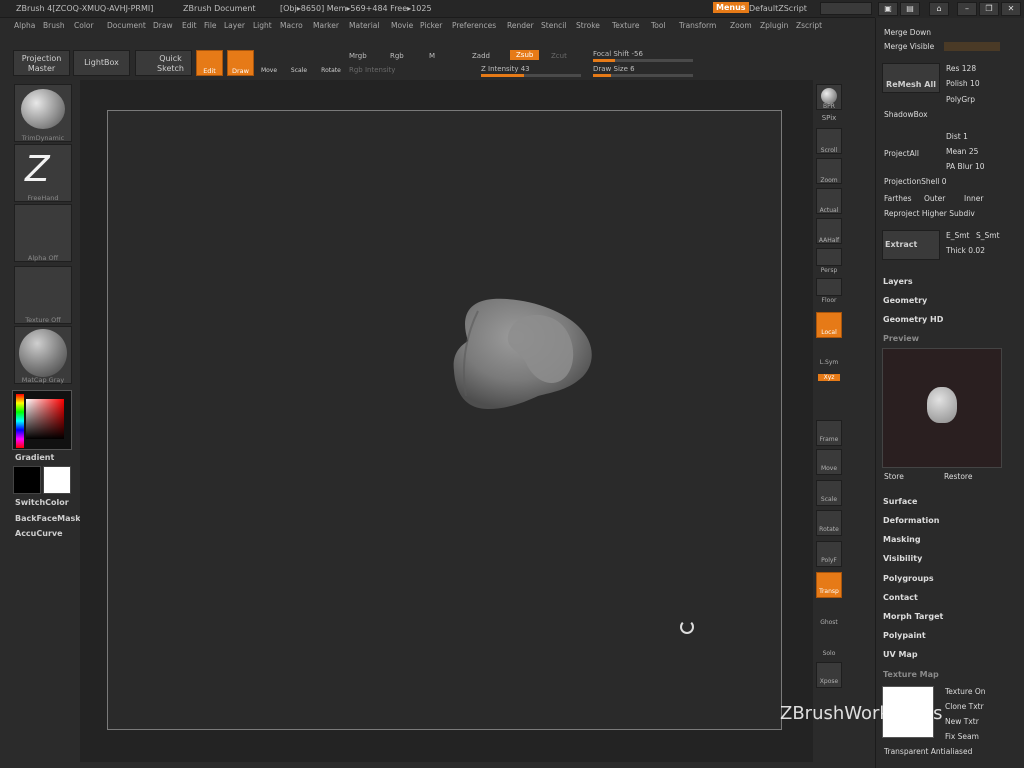  I want to click on uv-map-palette: UV Map, so click(900, 654).